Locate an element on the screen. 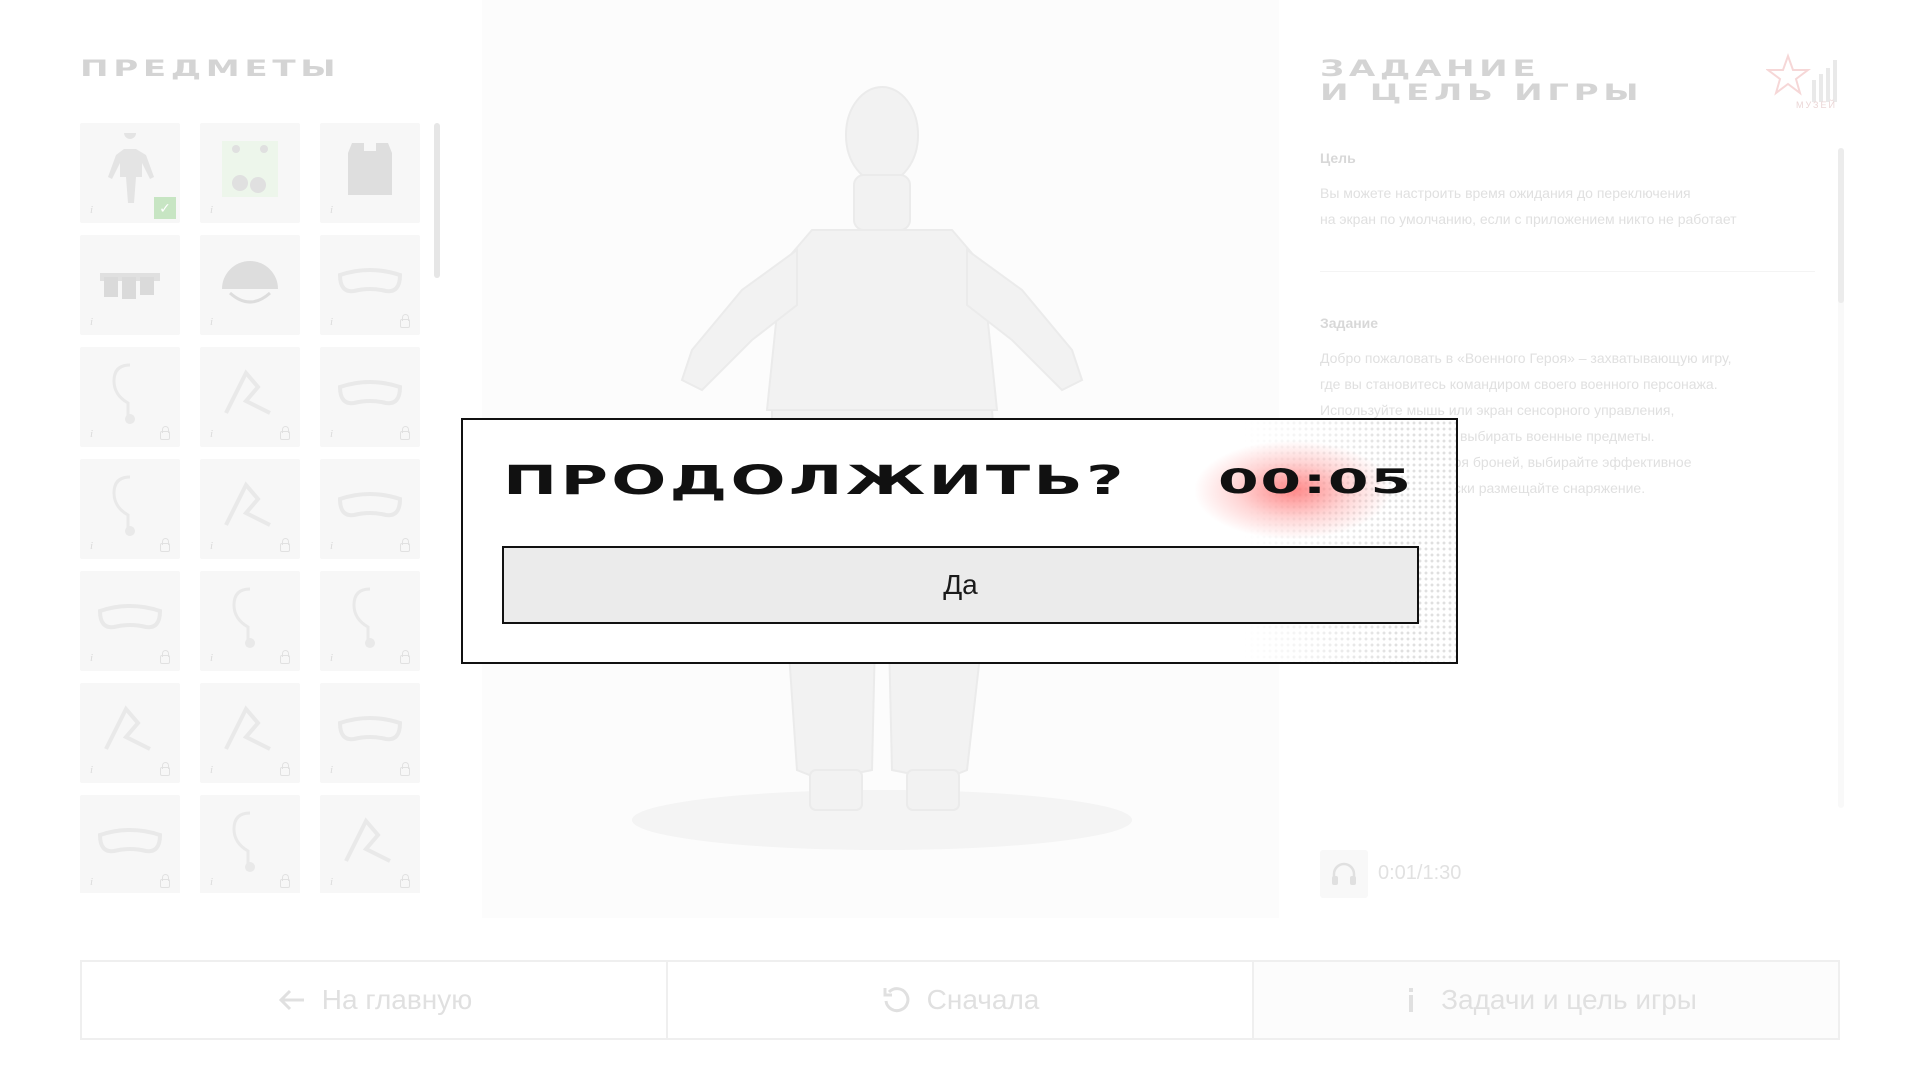 This screenshot has height=1080, width=1920. continue-dialog: Продолжить? 00:05 Да is located at coordinates (959, 541).